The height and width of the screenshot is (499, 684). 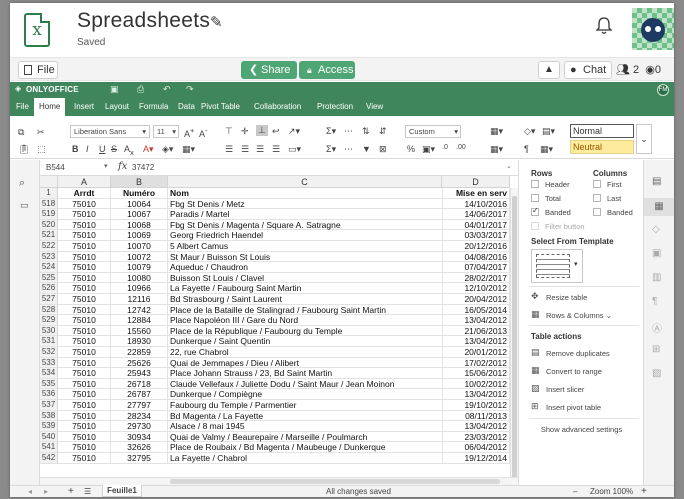 What do you see at coordinates (49, 437) in the screenshot?
I see `row-number: 540` at bounding box center [49, 437].